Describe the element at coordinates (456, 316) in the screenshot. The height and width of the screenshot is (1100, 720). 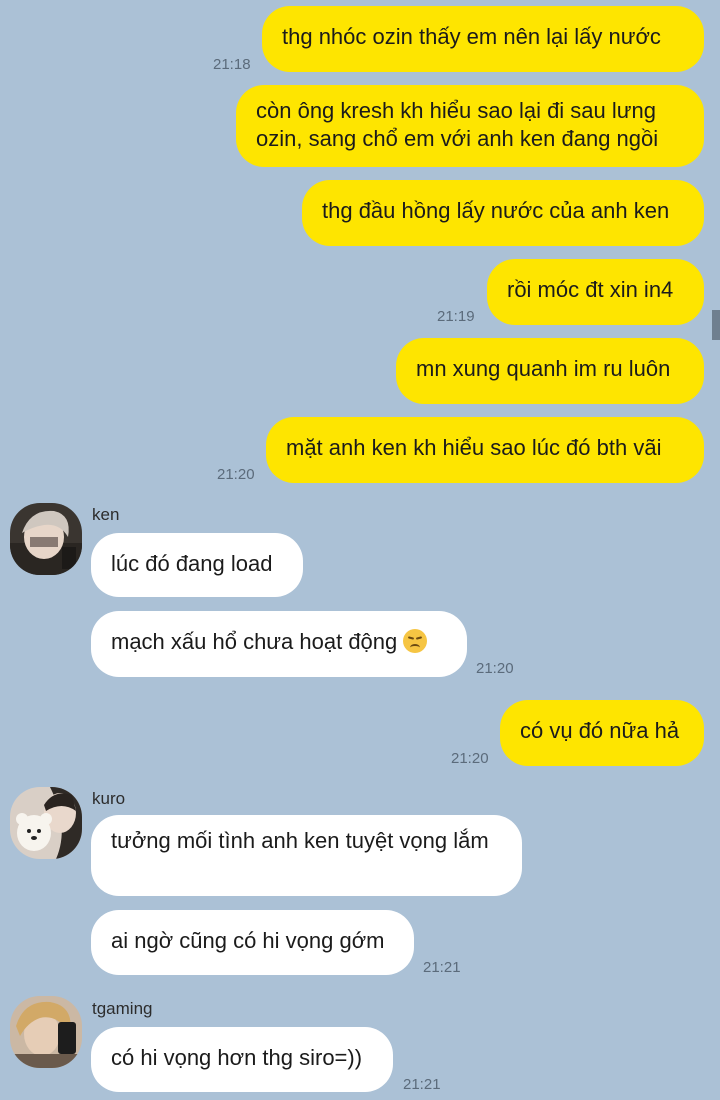
I see `message-timestamp: 21:19` at that location.